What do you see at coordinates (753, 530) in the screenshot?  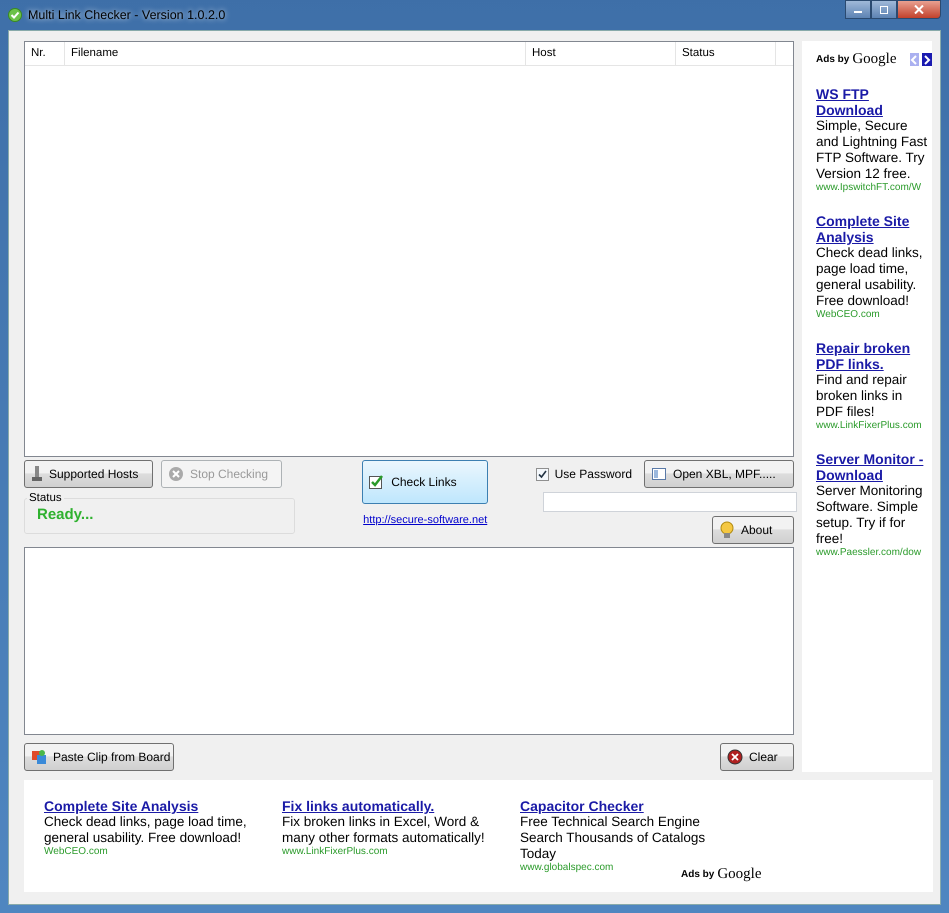 I see `about-button: About` at bounding box center [753, 530].